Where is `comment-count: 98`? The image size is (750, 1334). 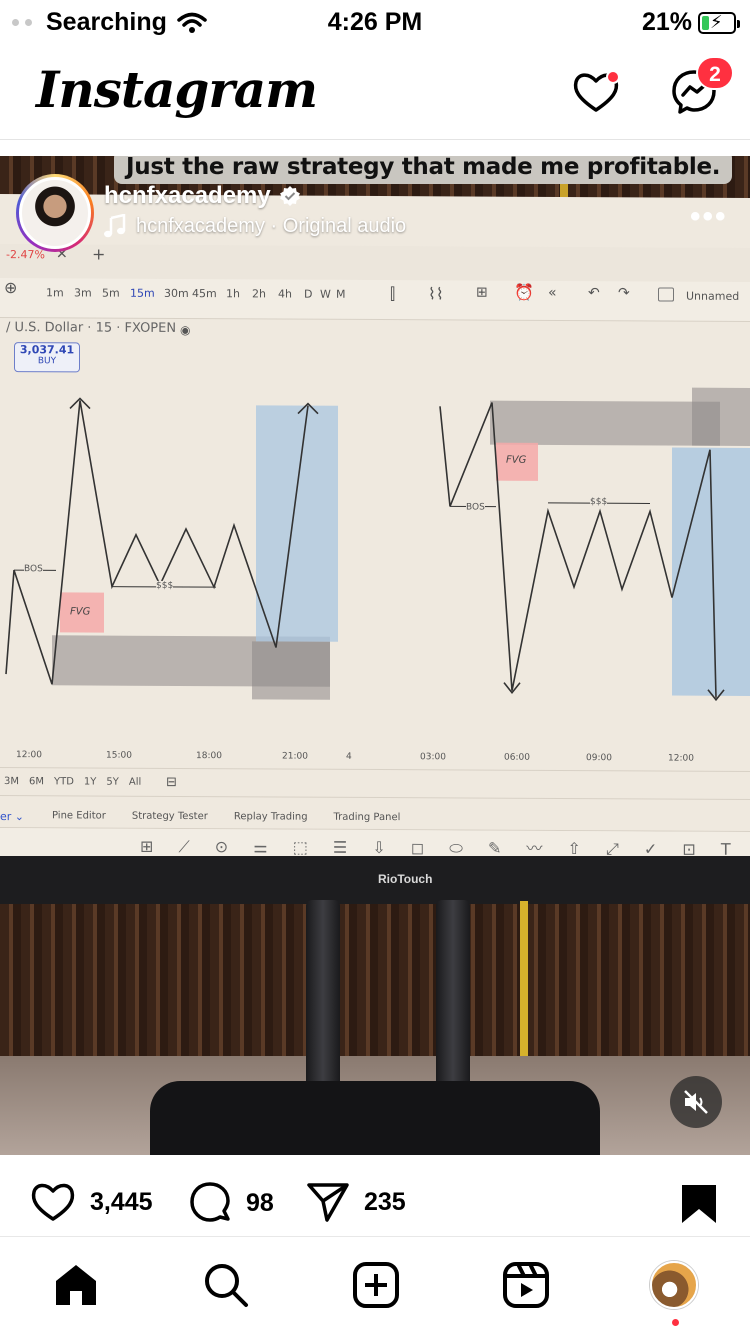 comment-count: 98 is located at coordinates (260, 1203).